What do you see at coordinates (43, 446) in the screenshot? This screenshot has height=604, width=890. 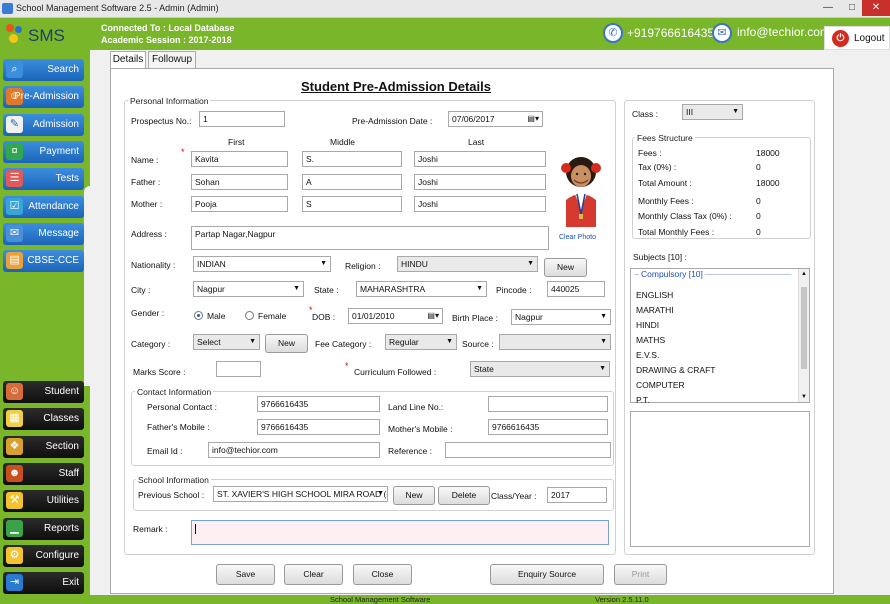 I see `sidebar-item-section: ❖ Section` at bounding box center [43, 446].